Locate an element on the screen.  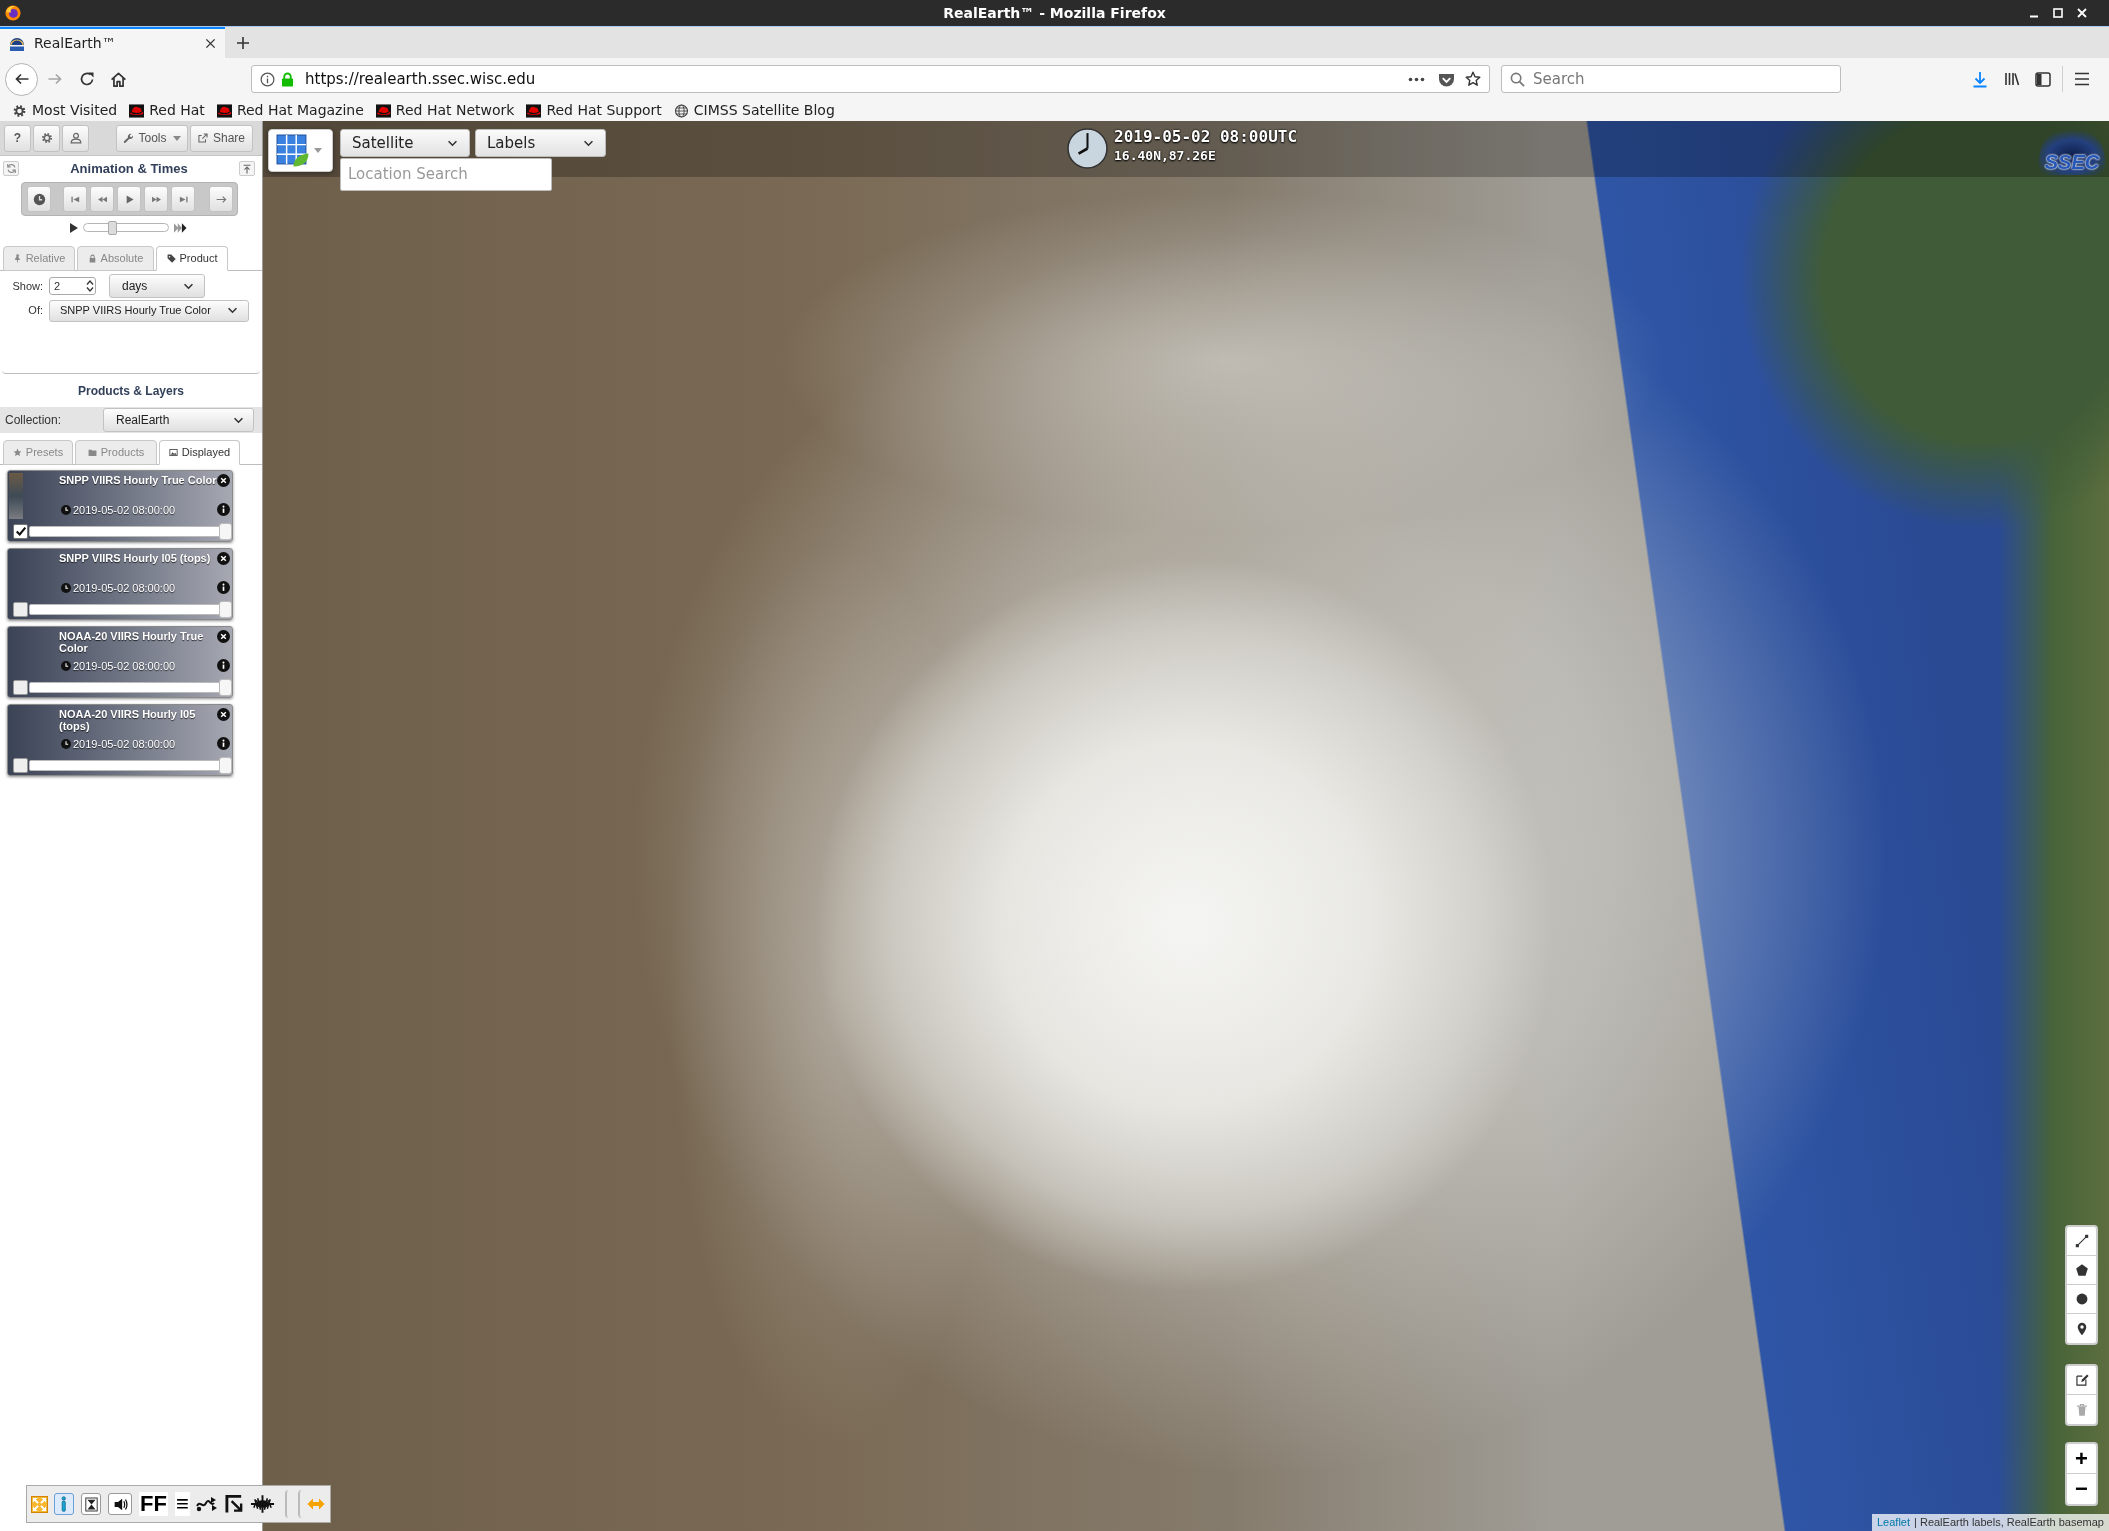
help-button: ? is located at coordinates (17, 138).